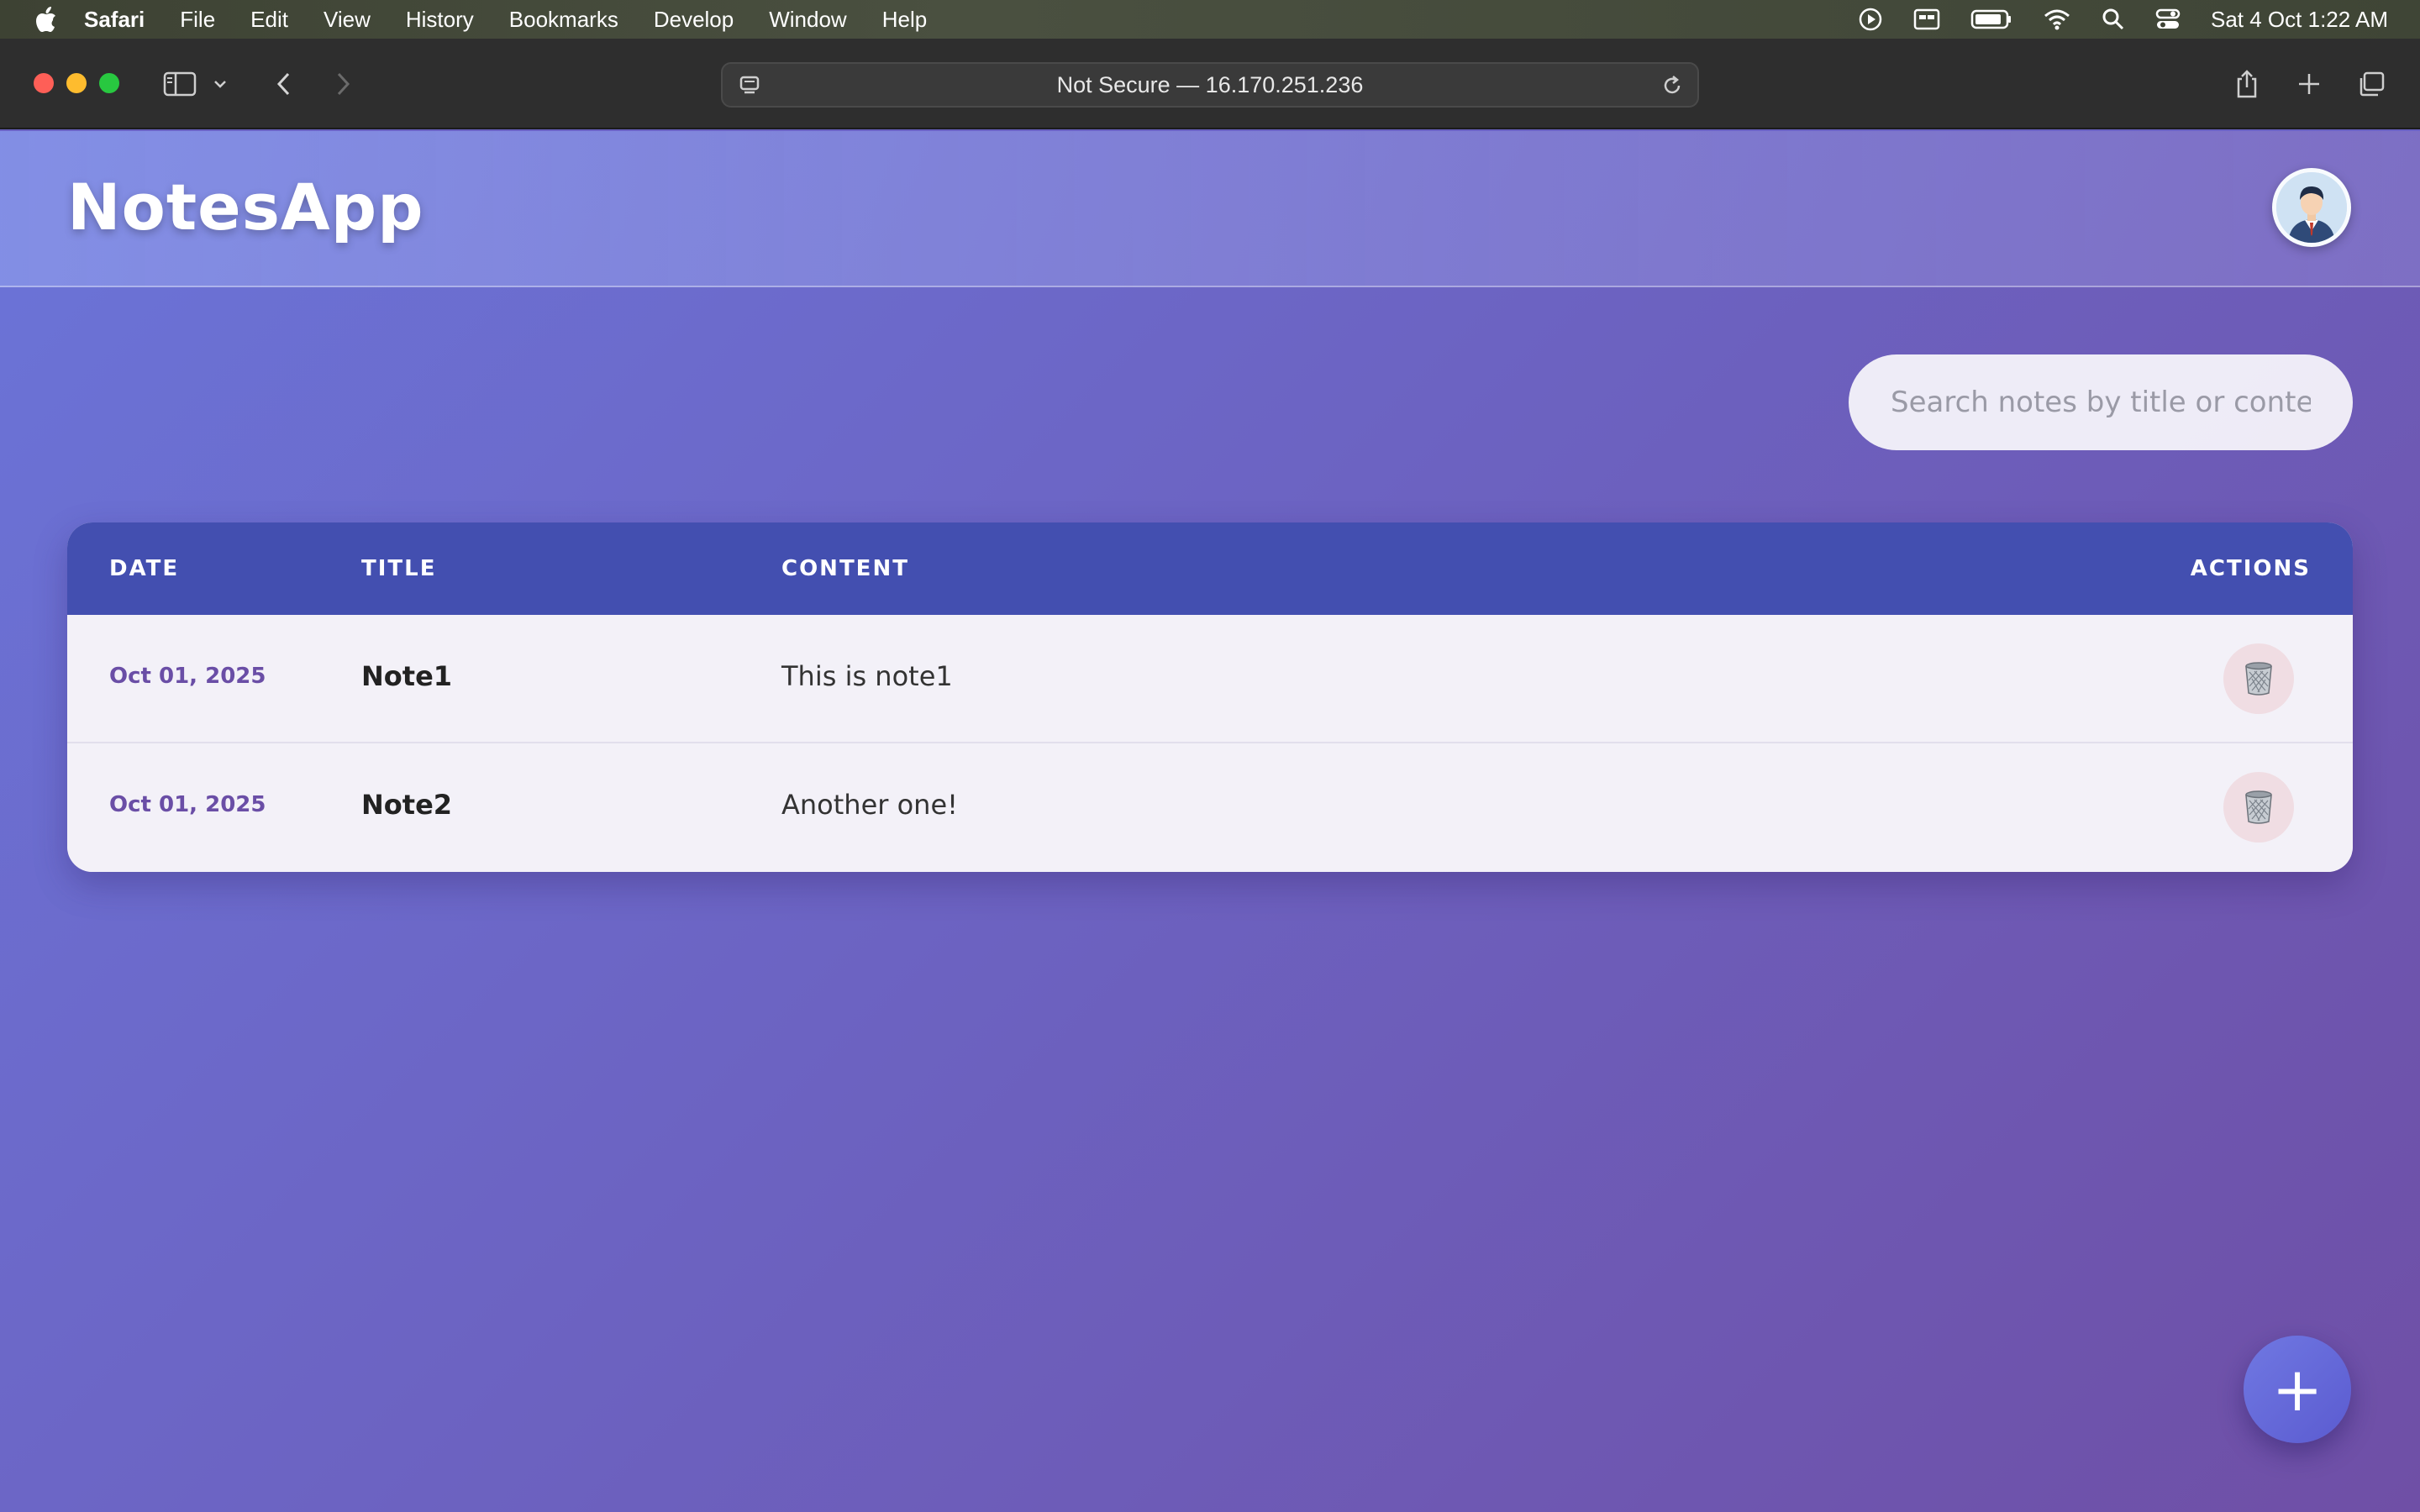 The width and height of the screenshot is (2420, 1512). Describe the element at coordinates (46, 19) in the screenshot. I see `apple-menu-icon` at that location.